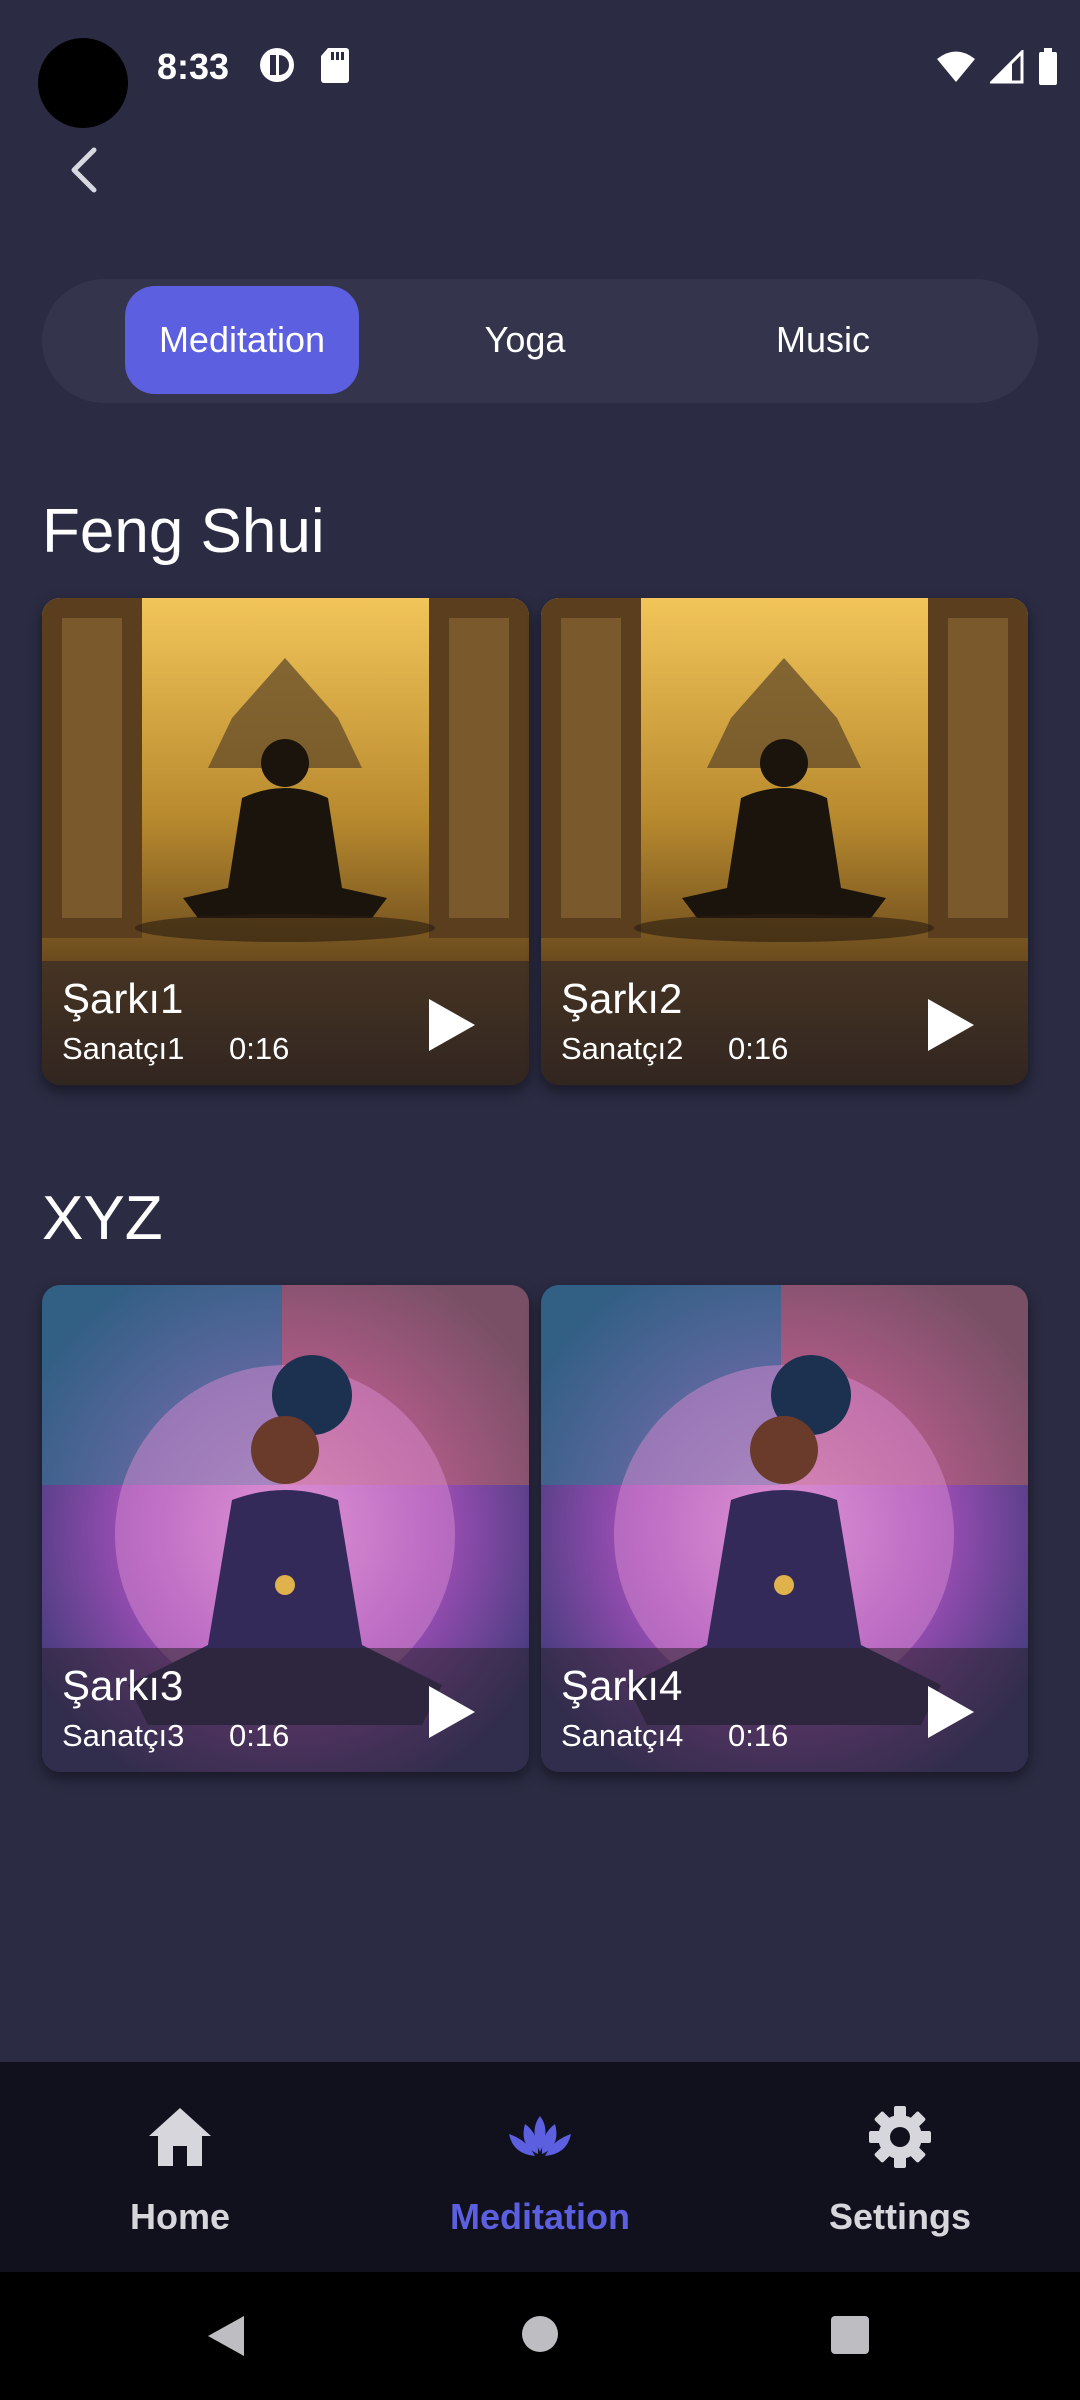  I want to click on lotus-icon, so click(540, 2136).